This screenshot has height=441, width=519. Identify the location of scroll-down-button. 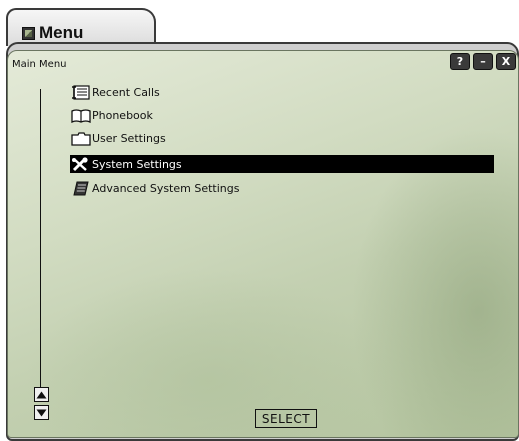
(41, 412).